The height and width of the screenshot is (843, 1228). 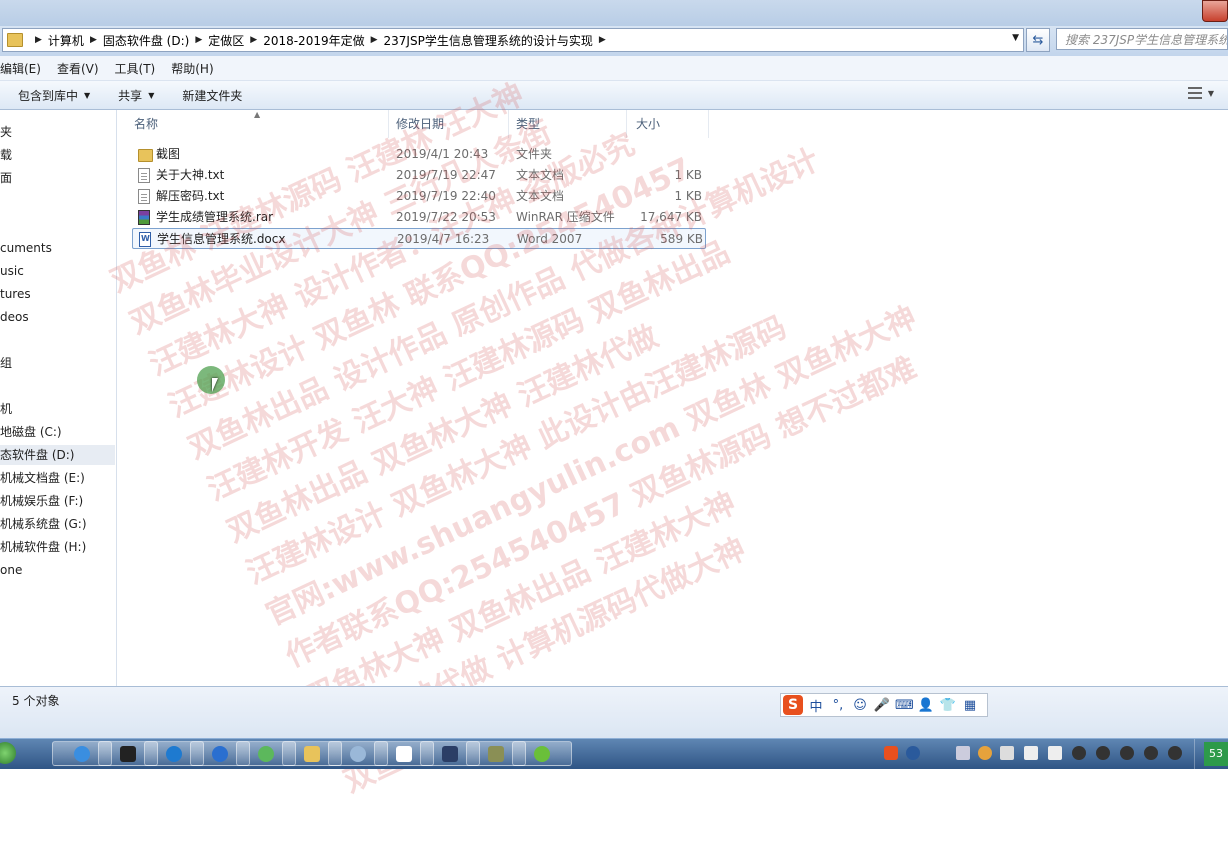 What do you see at coordinates (57, 455) in the screenshot?
I see `nav-item: 态软件盘 (D:)` at bounding box center [57, 455].